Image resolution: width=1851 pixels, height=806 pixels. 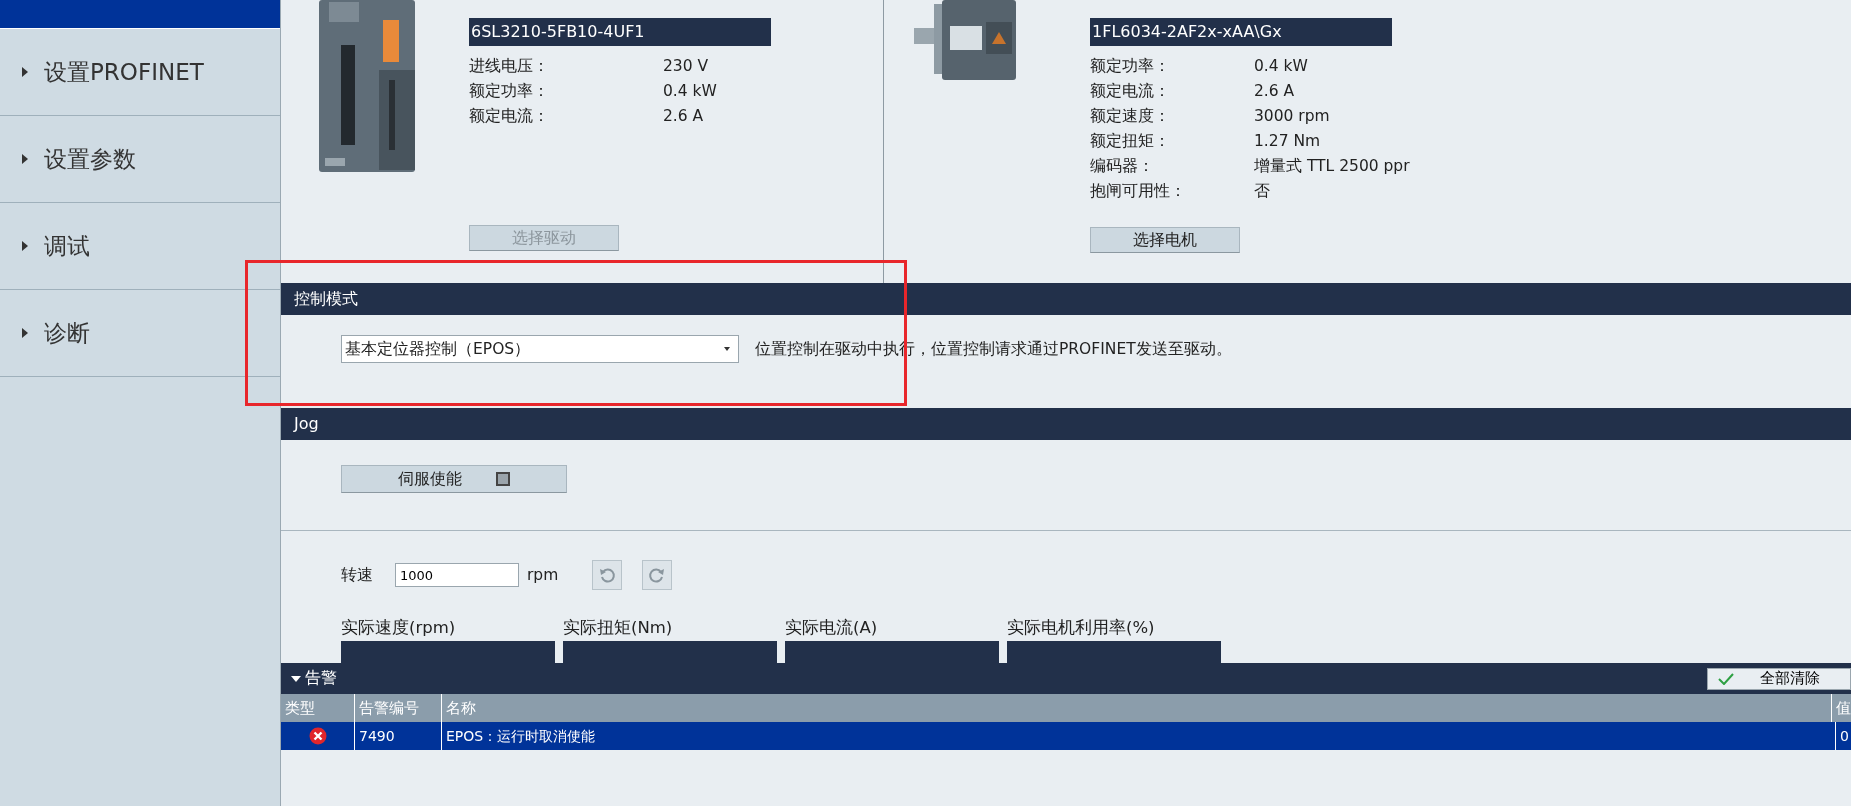 What do you see at coordinates (1241, 32) in the screenshot?
I see `part-number-label: 1FL6034-2AF2x-xAA\Gx` at bounding box center [1241, 32].